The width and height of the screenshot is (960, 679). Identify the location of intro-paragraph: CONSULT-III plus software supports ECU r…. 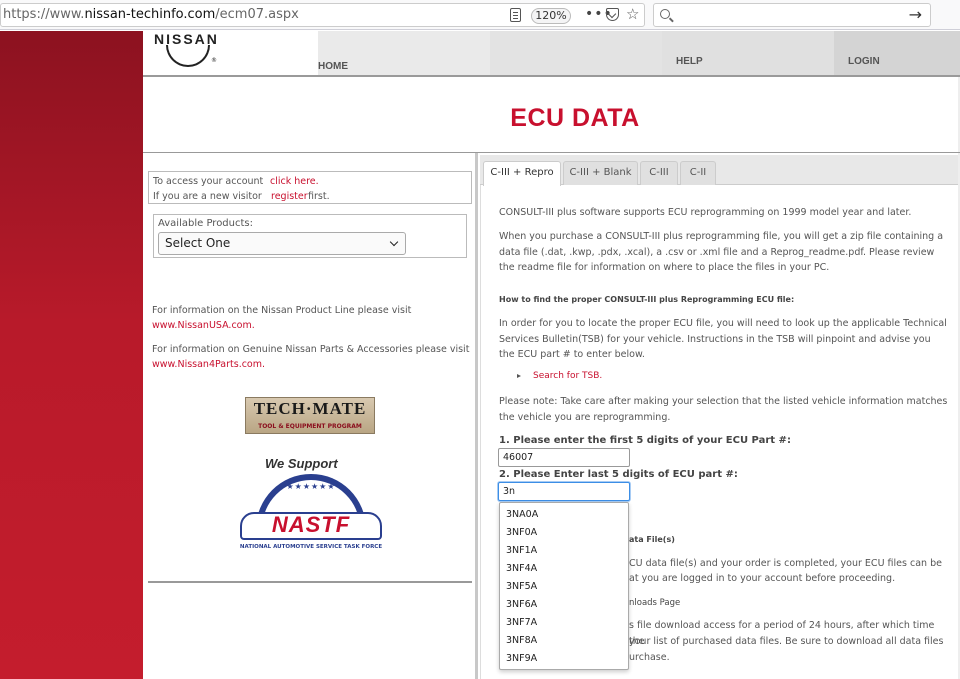
(705, 212).